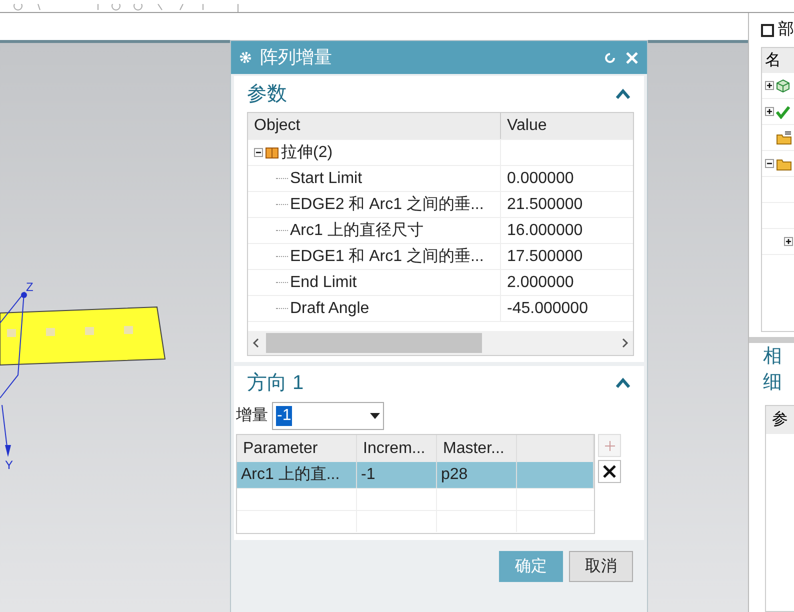 The width and height of the screenshot is (794, 612). I want to click on table-cell-text: 0.000000, so click(540, 178).